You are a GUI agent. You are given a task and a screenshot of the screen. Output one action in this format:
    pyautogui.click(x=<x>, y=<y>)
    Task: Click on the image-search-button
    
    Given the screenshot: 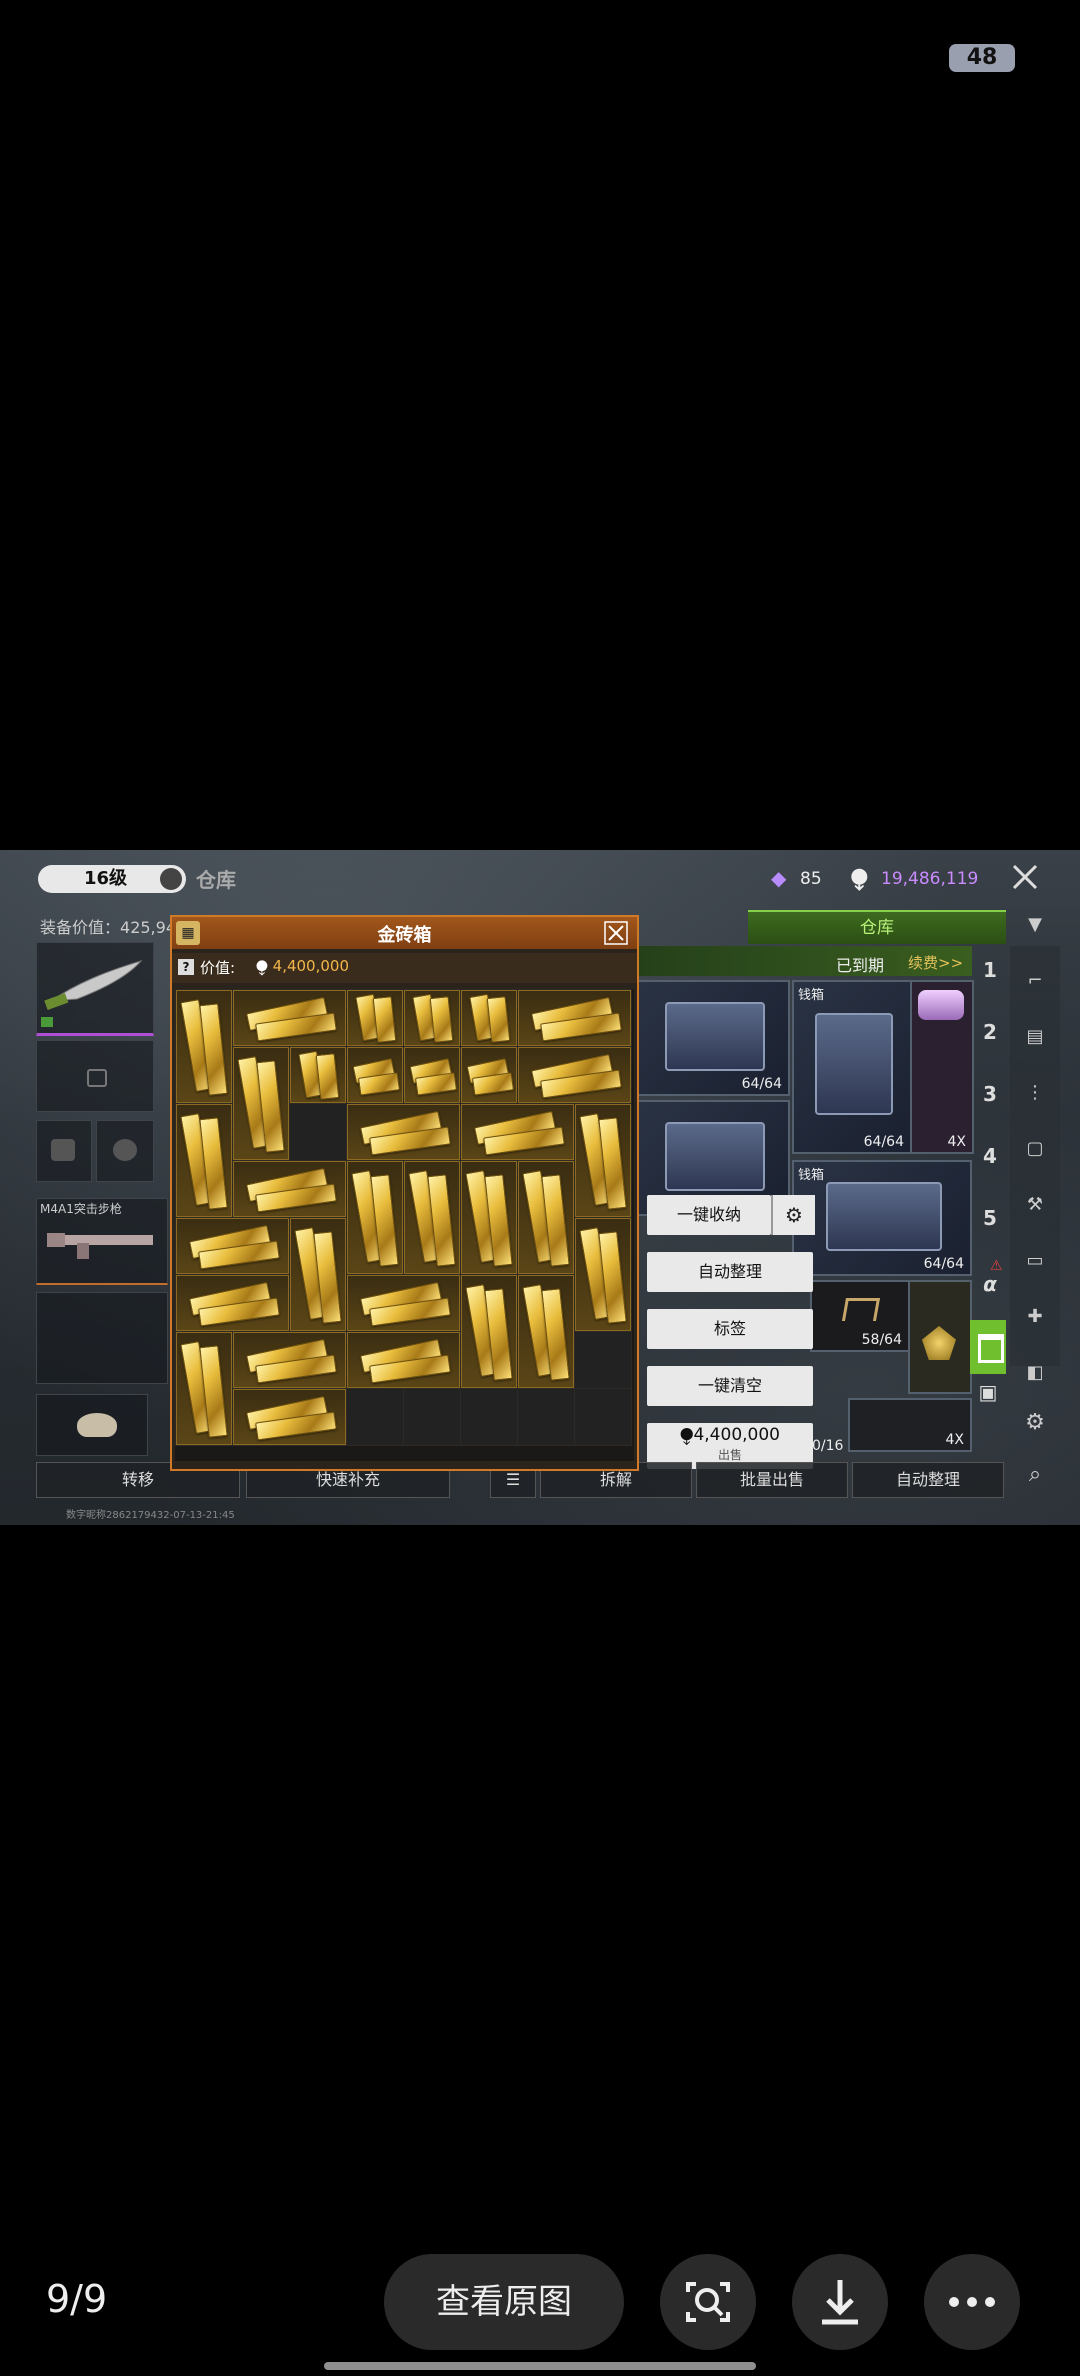 What is the action you would take?
    pyautogui.click(x=708, y=2302)
    